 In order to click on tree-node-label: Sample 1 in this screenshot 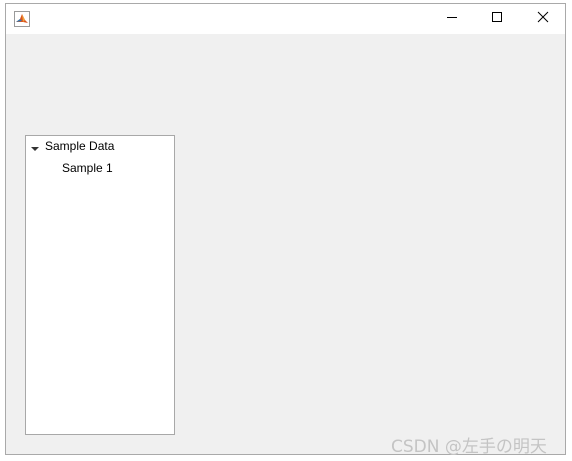, I will do `click(87, 168)`.